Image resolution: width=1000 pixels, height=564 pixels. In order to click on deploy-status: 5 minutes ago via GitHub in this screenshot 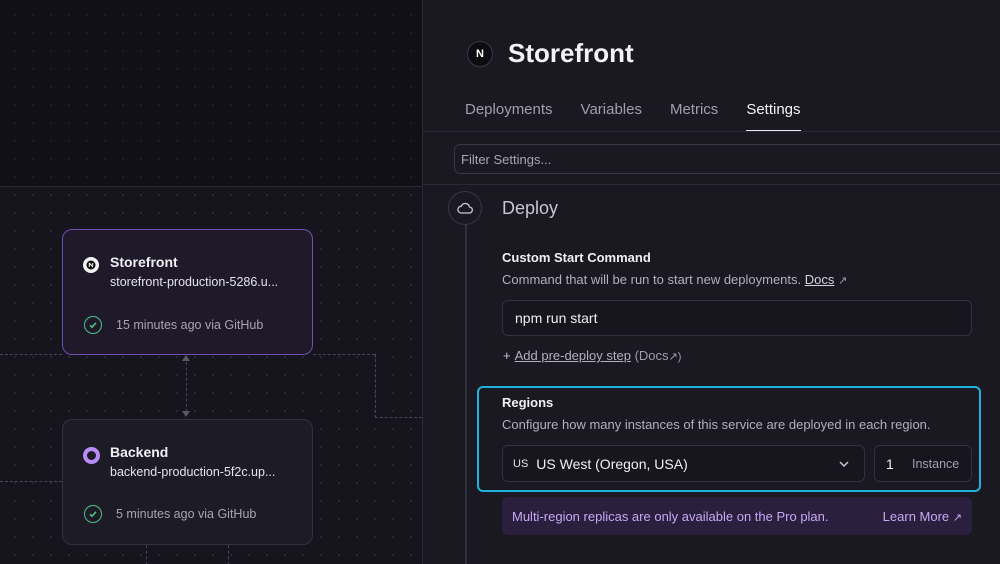, I will do `click(186, 514)`.